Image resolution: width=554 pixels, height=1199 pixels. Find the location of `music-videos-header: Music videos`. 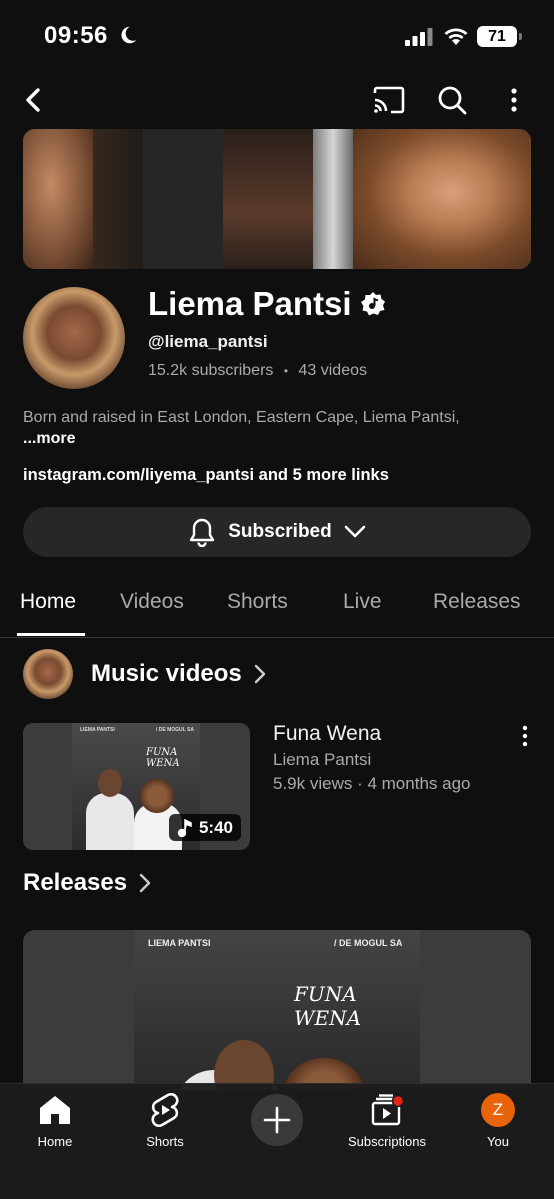

music-videos-header: Music videos is located at coordinates (144, 674).